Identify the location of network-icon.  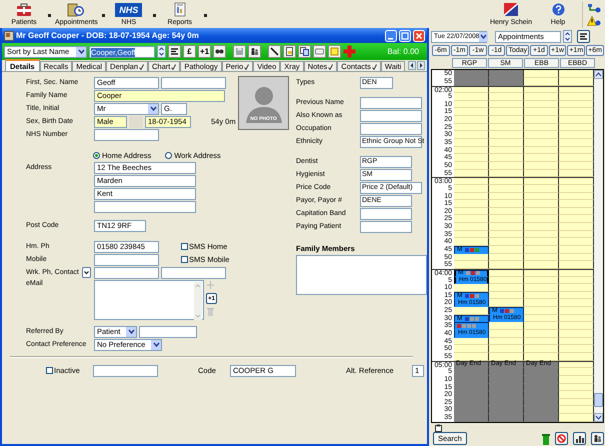
(594, 8).